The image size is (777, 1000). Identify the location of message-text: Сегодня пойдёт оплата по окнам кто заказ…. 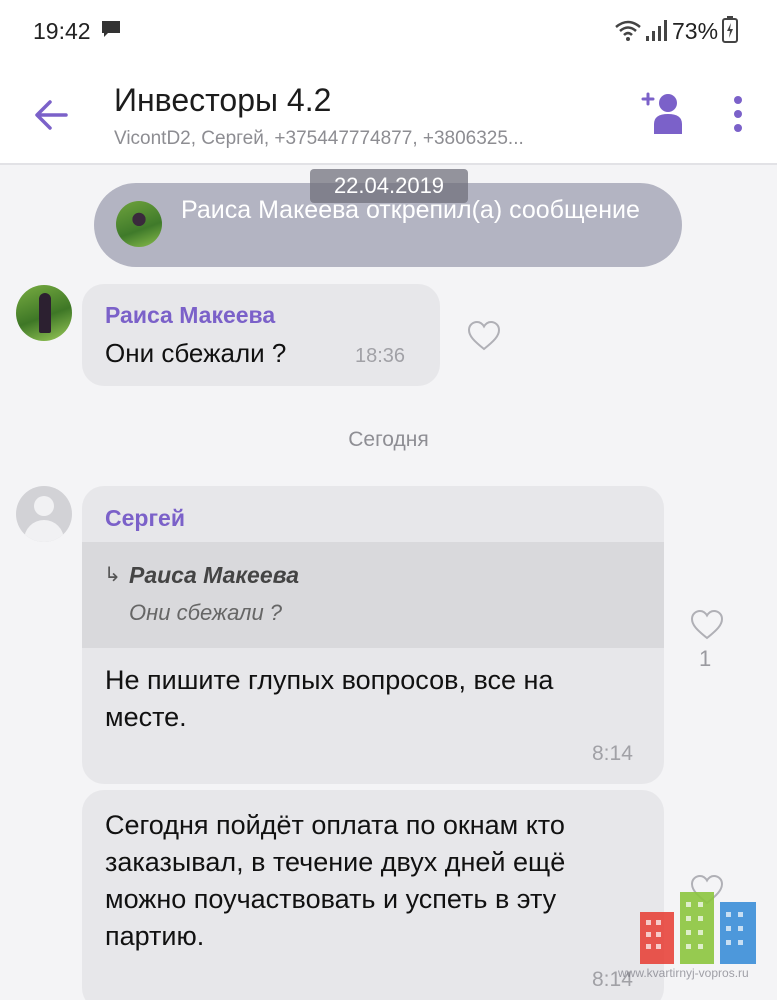
(335, 880).